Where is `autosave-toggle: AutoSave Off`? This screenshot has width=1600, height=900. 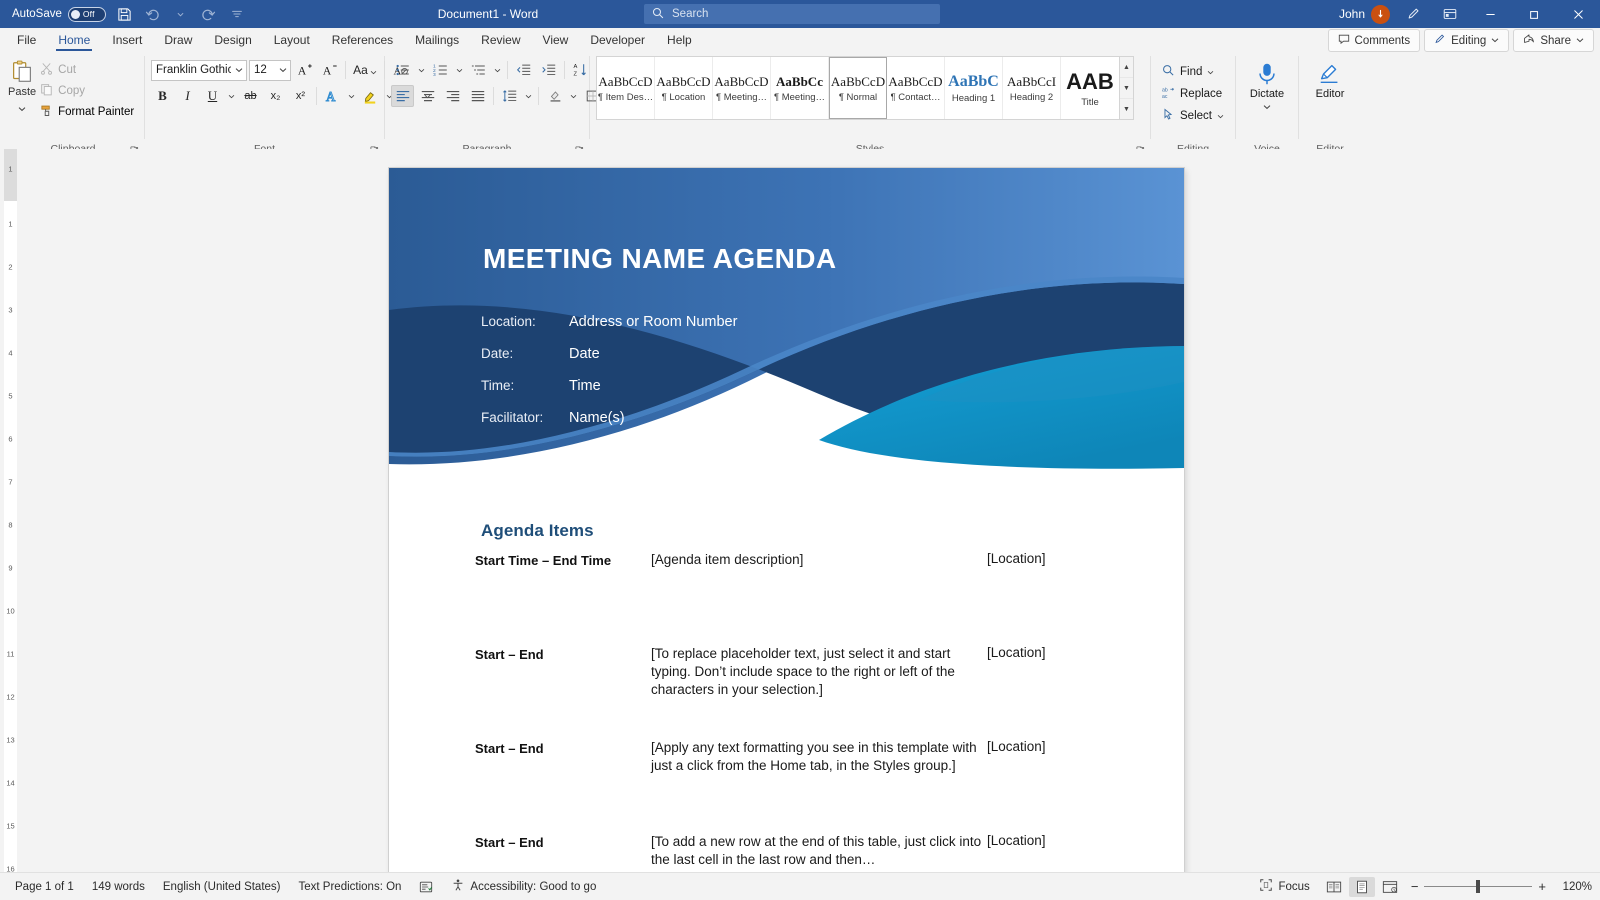 autosave-toggle: AutoSave Off is located at coordinates (59, 14).